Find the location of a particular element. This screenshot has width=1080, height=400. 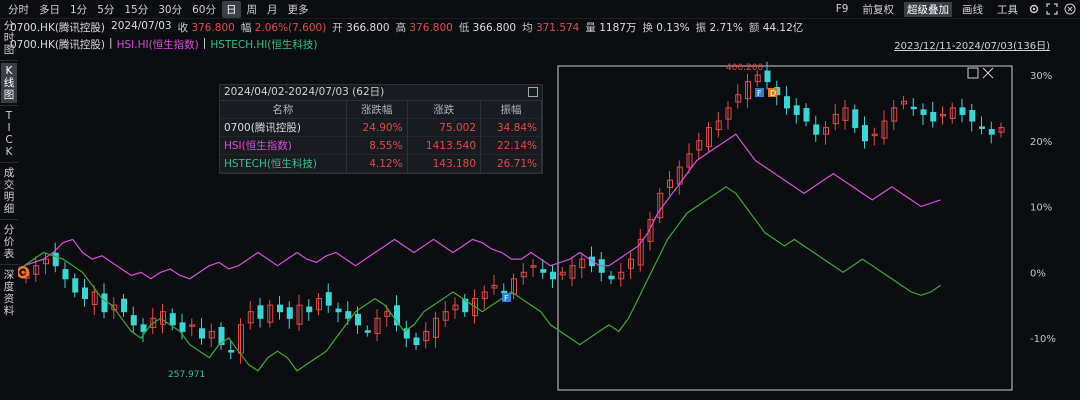

avg-label: 均 is located at coordinates (527, 28).